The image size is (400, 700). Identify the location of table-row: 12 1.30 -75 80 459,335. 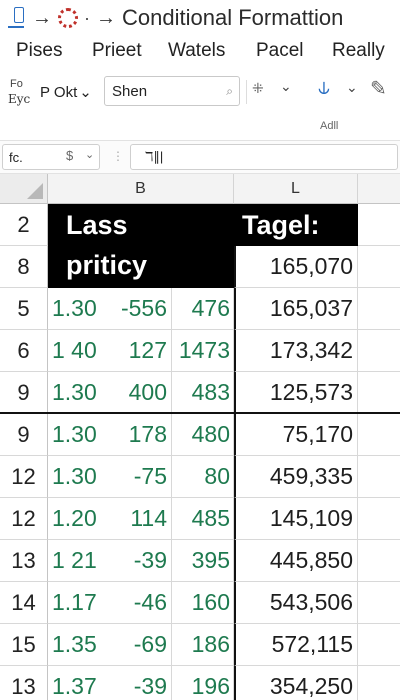
(200, 477).